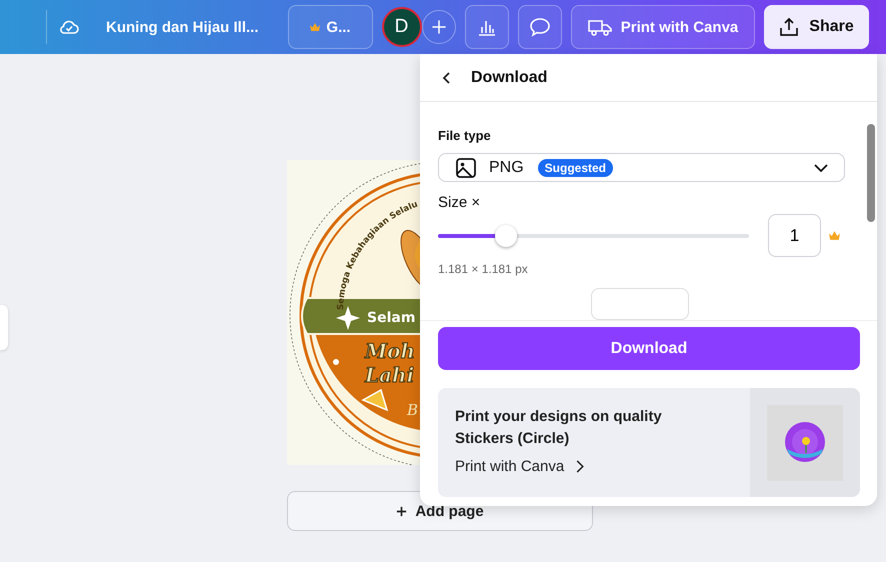 The width and height of the screenshot is (886, 562). I want to click on print-link: Print with Canva, so click(519, 466).